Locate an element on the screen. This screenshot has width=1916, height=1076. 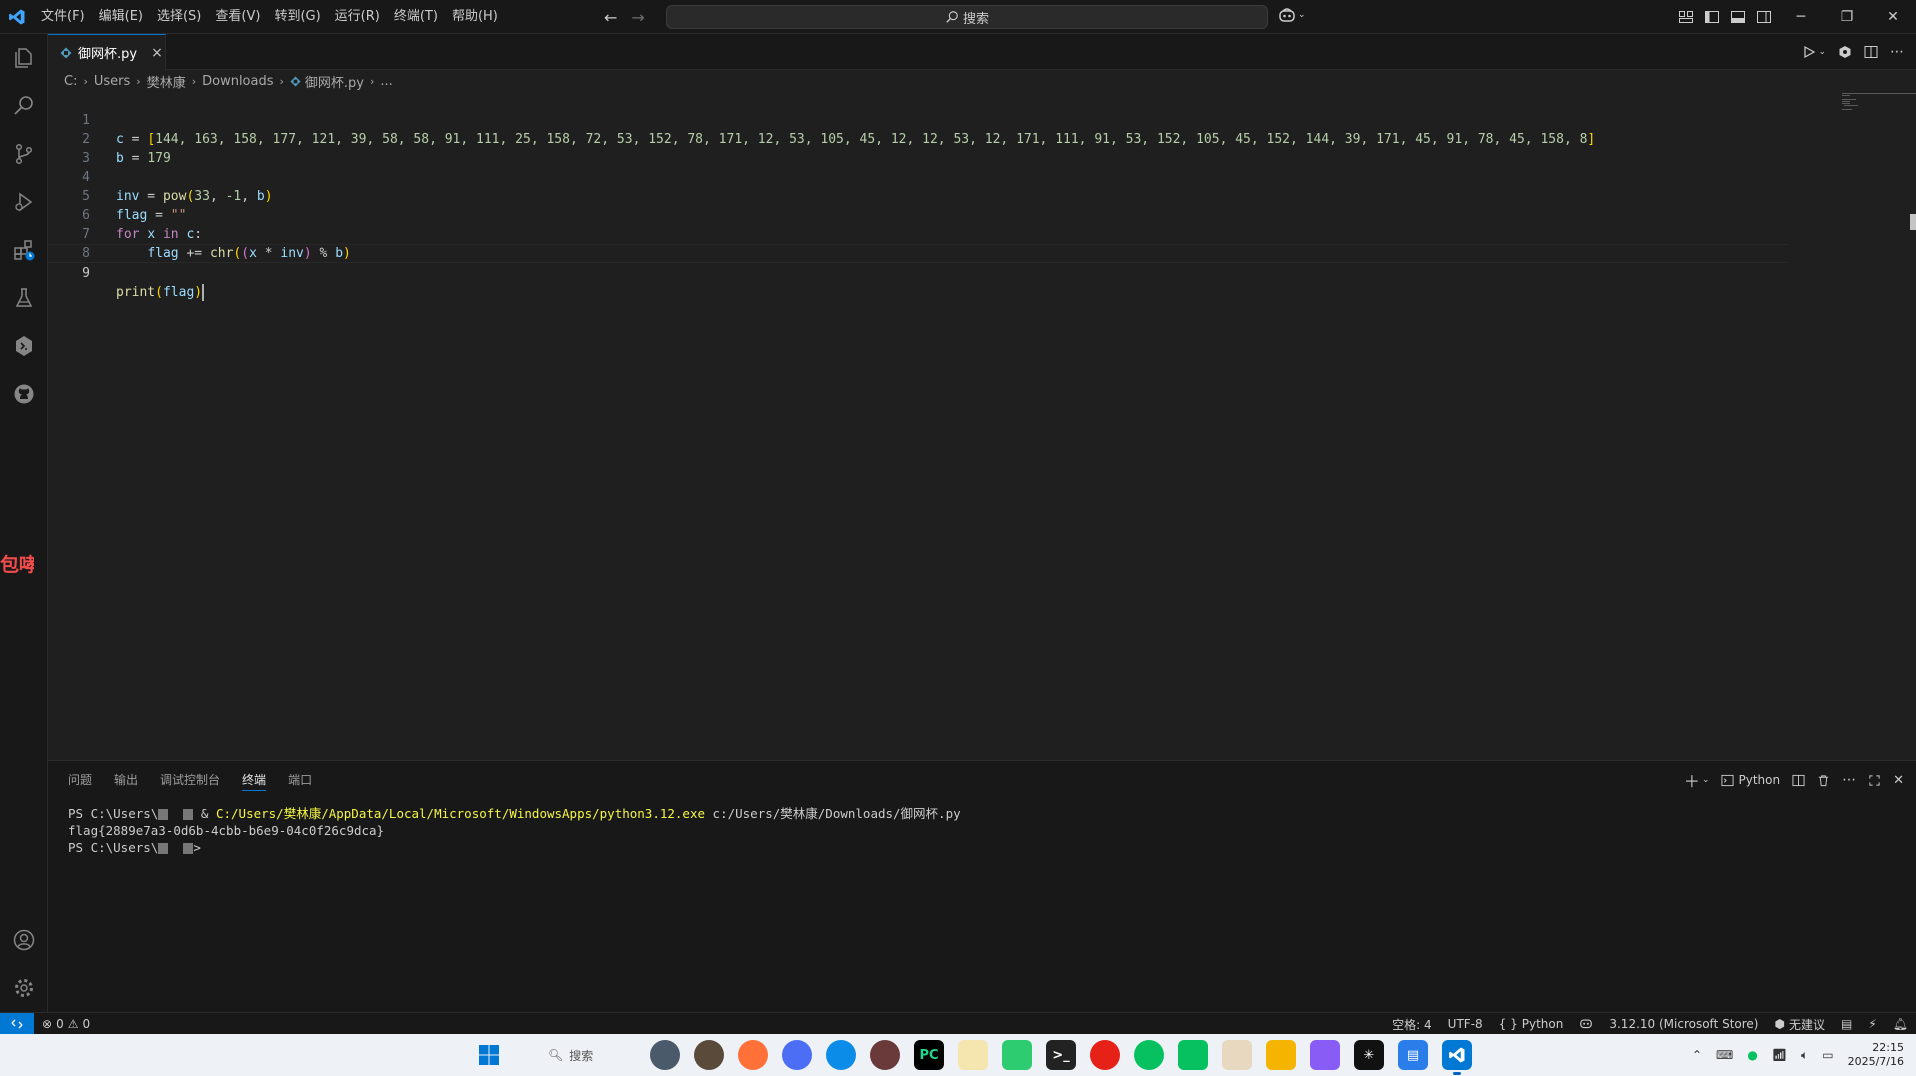
firefox-icon is located at coordinates (753, 1055).